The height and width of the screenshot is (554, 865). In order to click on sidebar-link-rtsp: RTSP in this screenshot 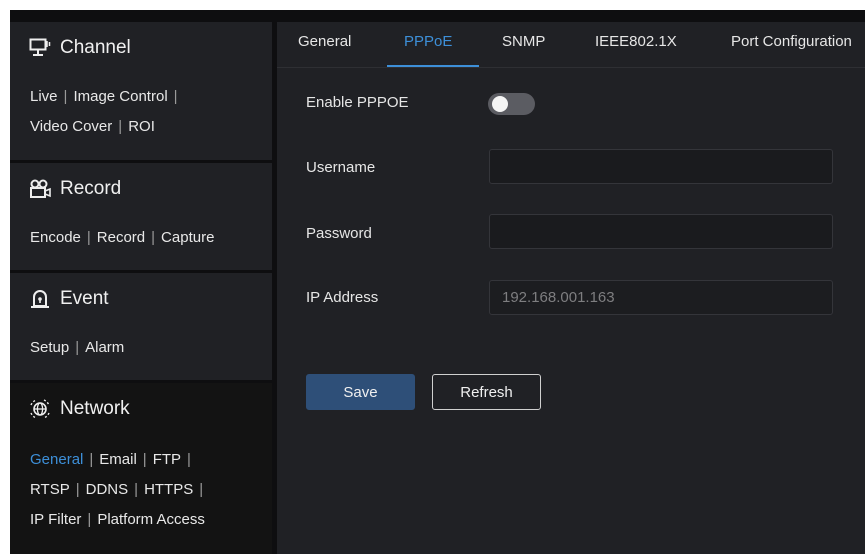, I will do `click(50, 489)`.